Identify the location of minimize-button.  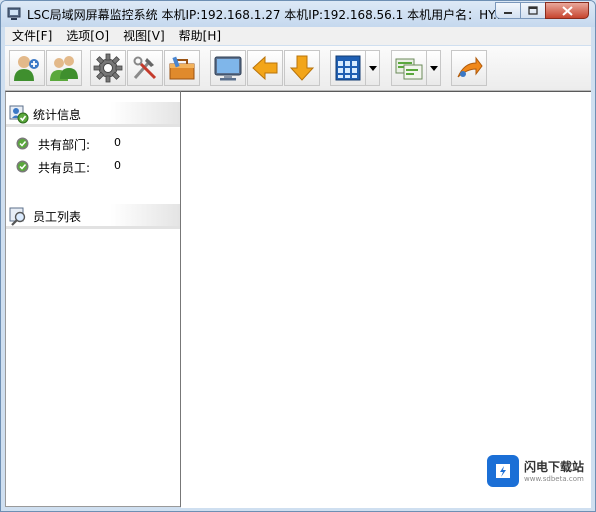
(508, 10).